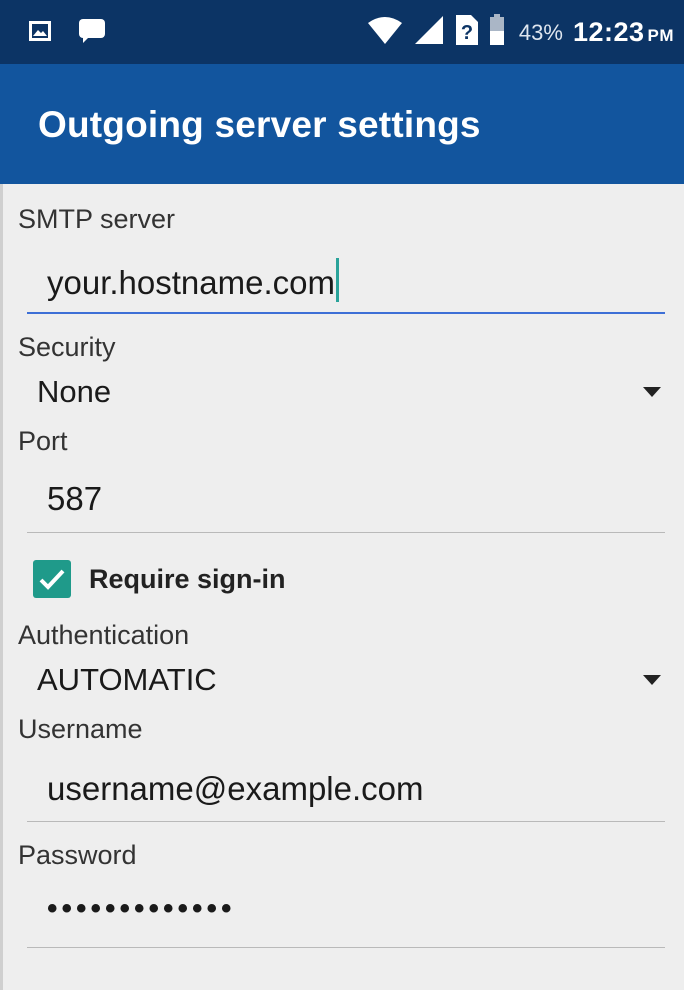  What do you see at coordinates (74, 499) in the screenshot?
I see `port-input: 587` at bounding box center [74, 499].